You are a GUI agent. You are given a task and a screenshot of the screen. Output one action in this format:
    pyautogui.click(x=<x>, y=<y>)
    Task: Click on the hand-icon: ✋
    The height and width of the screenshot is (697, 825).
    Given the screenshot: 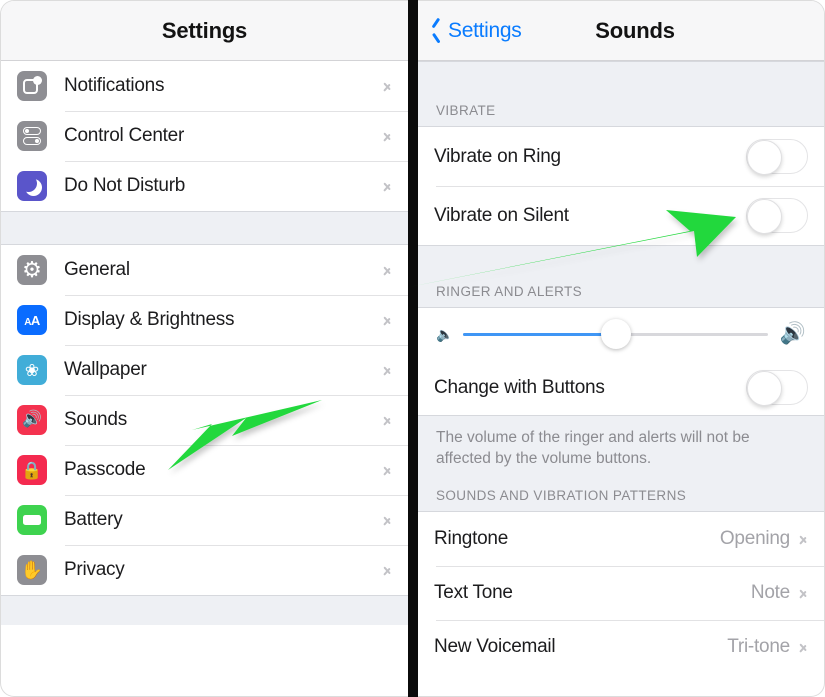 What is the action you would take?
    pyautogui.click(x=32, y=570)
    